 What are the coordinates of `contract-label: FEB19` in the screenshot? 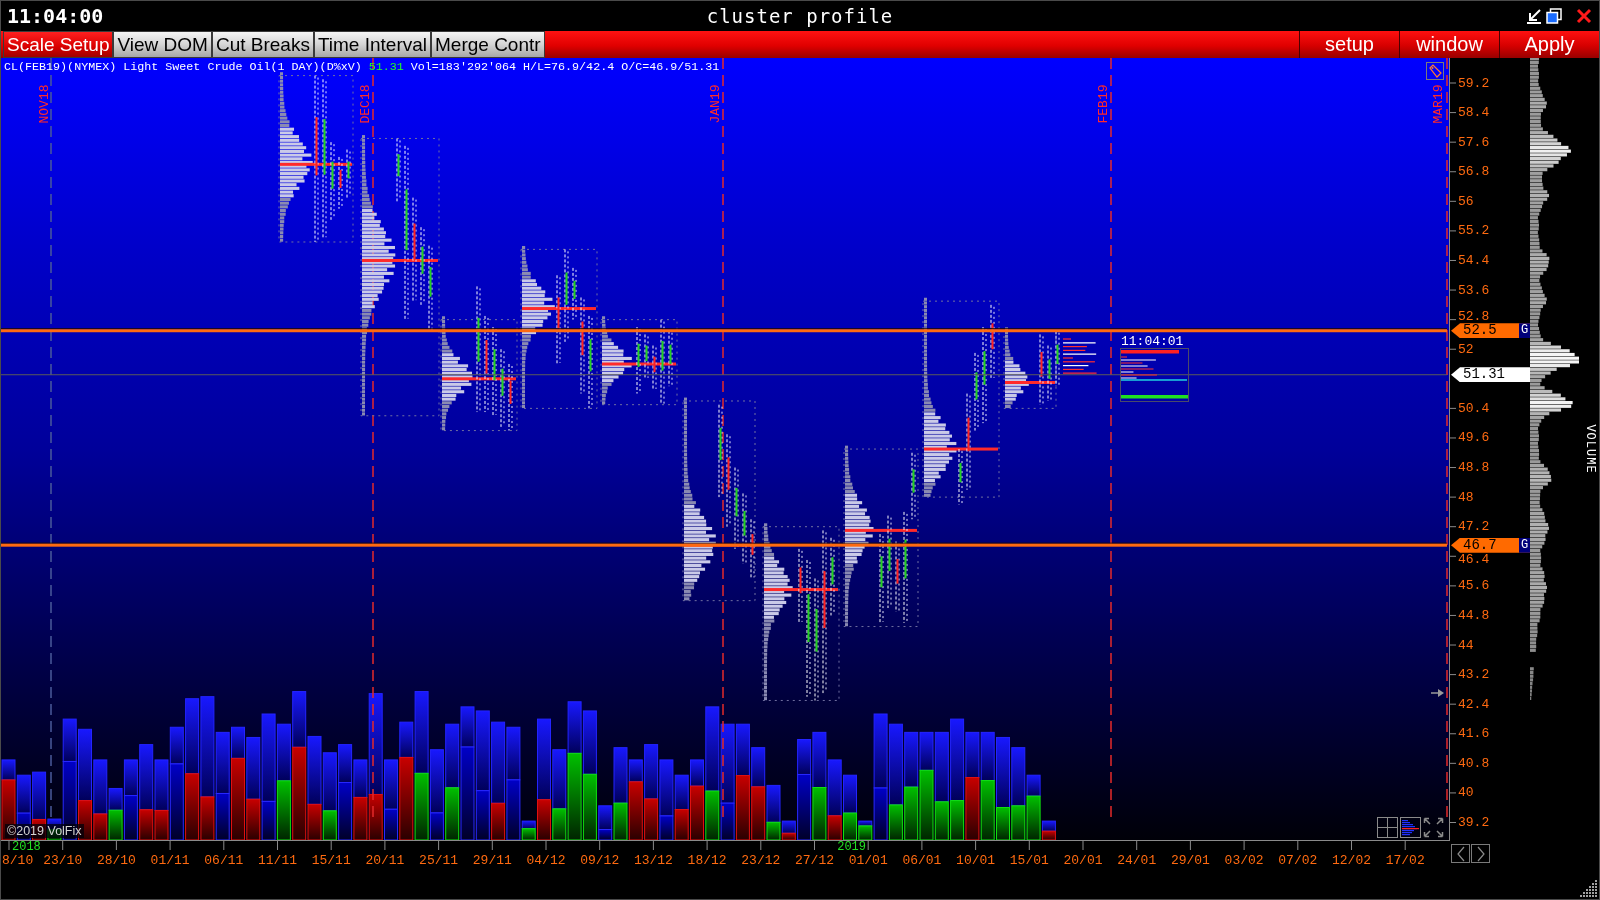 It's located at (1103, 104).